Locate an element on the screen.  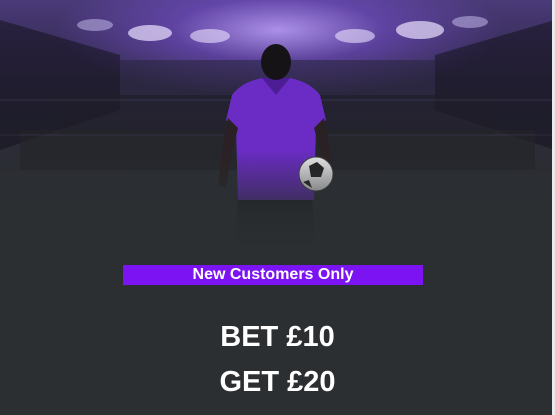
offer-bet-text: BET £10 is located at coordinates (277, 337).